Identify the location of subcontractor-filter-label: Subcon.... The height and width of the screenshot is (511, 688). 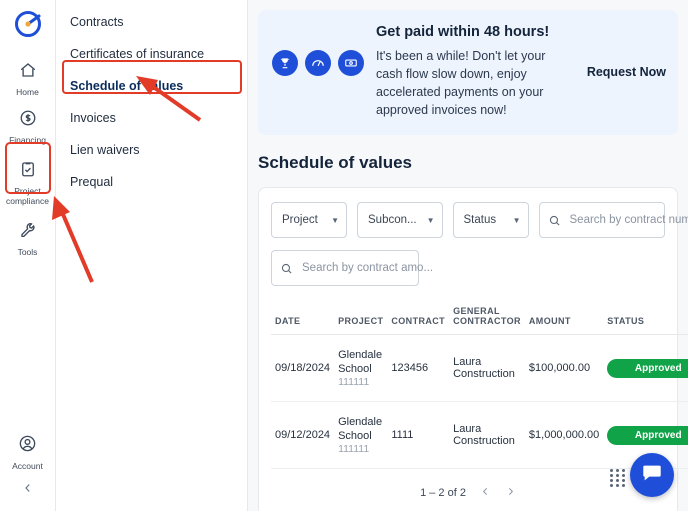
(392, 220).